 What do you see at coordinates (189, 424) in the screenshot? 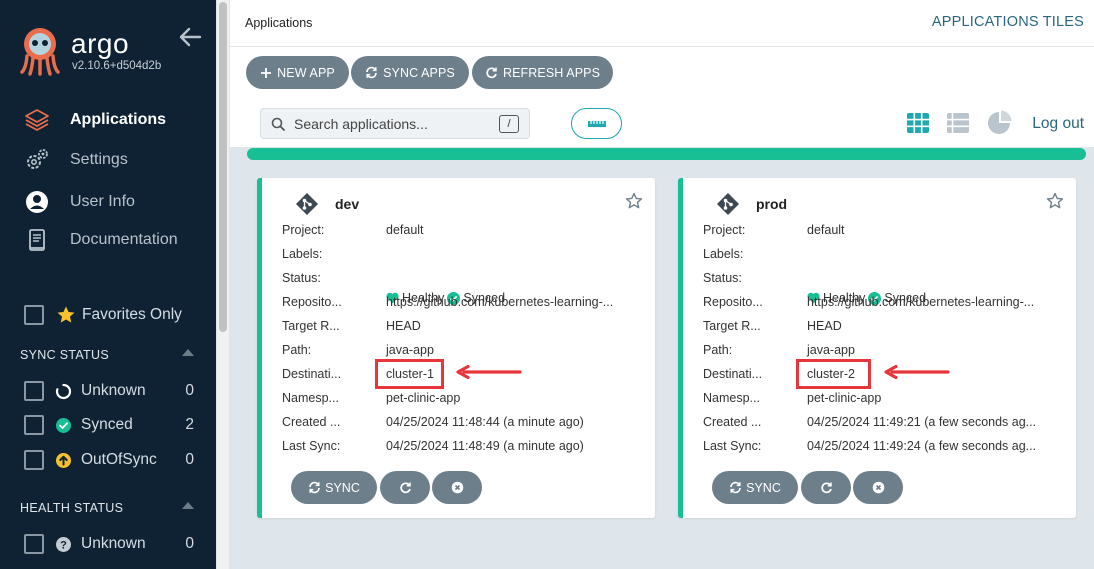
I see `filter-count: 2` at bounding box center [189, 424].